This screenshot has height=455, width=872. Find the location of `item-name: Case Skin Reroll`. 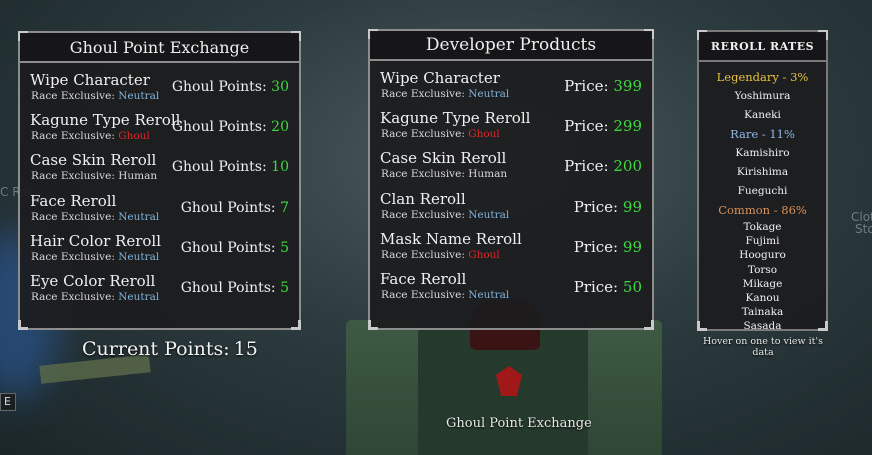

item-name: Case Skin Reroll is located at coordinates (443, 158).